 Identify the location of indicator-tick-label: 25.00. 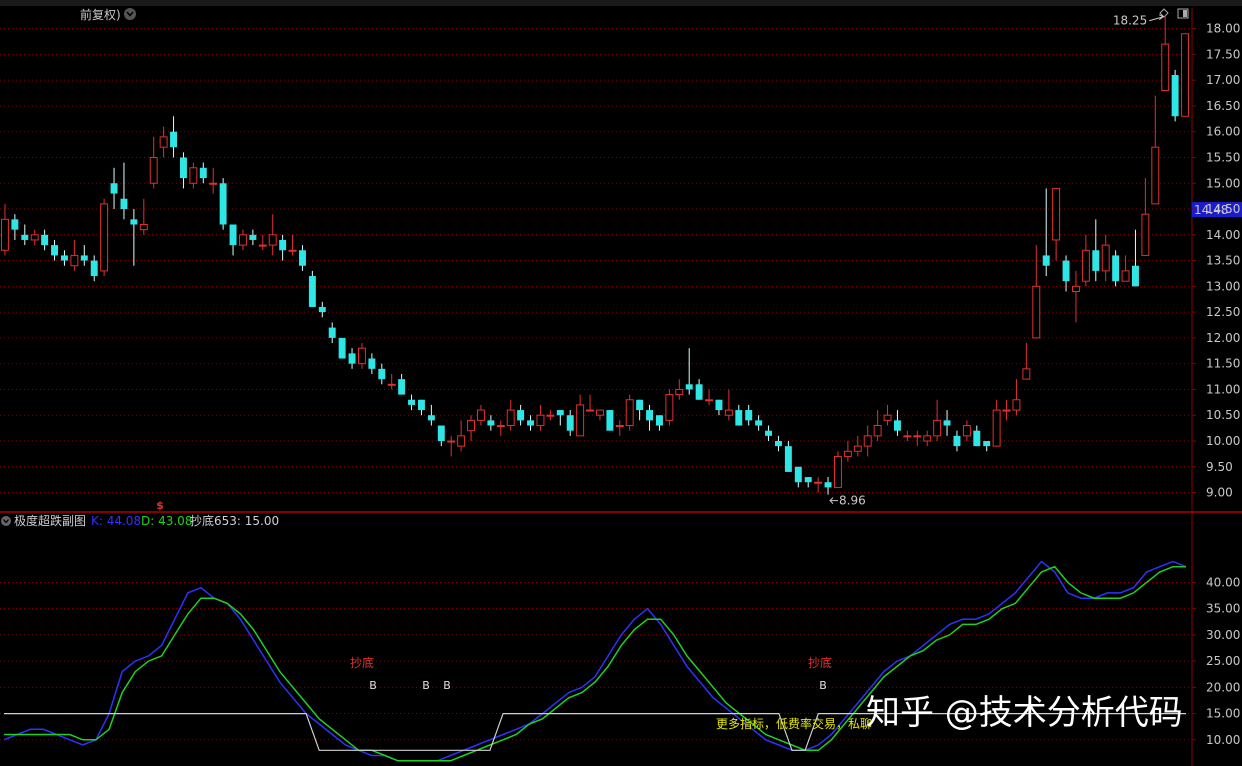
(1223, 661).